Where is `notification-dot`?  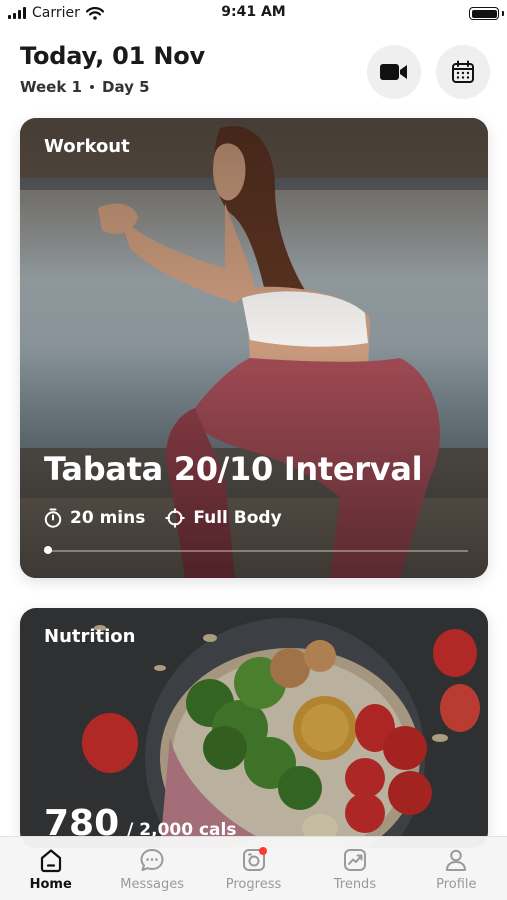
notification-dot is located at coordinates (262, 851).